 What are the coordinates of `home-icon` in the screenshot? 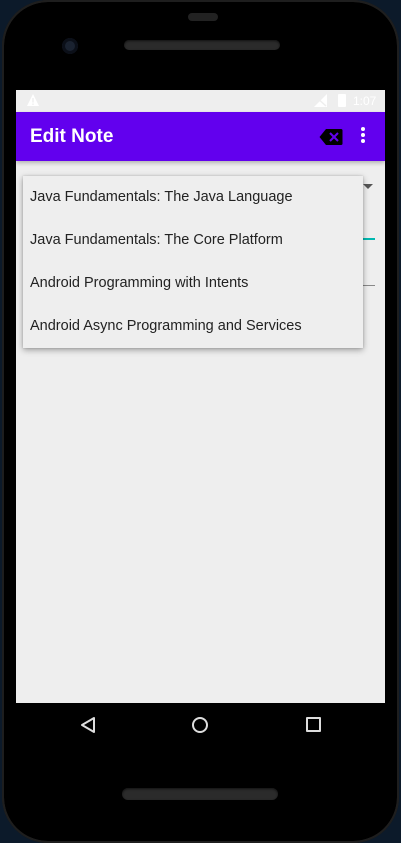 It's located at (200, 725).